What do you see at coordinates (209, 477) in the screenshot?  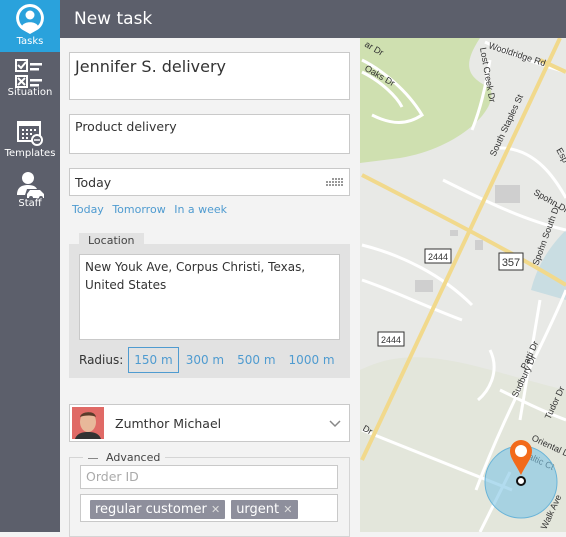 I see `order-id-input: Order ID` at bounding box center [209, 477].